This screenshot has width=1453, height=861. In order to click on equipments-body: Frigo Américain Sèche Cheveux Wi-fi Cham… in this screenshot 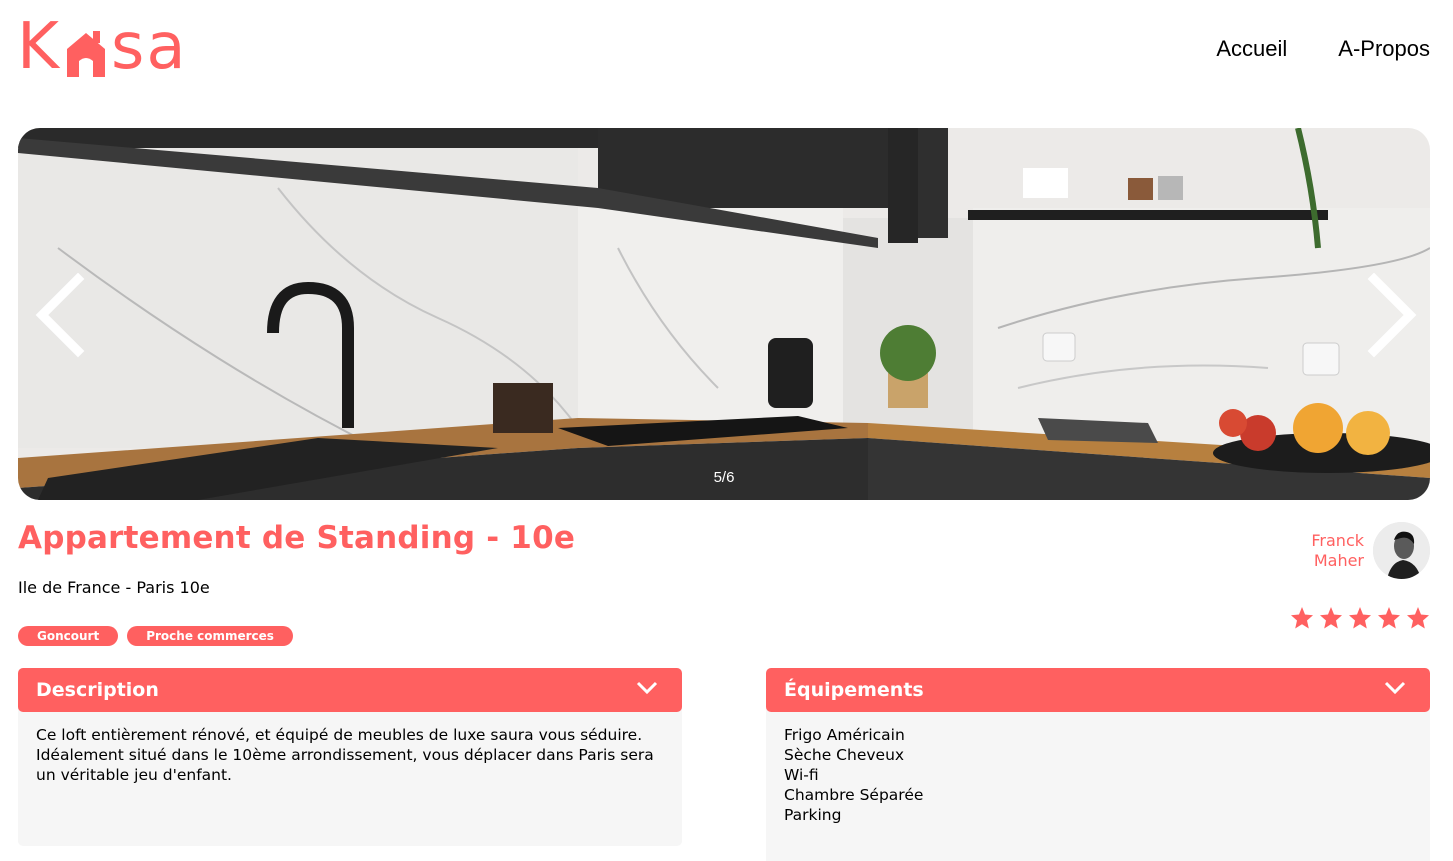, I will do `click(1098, 784)`.